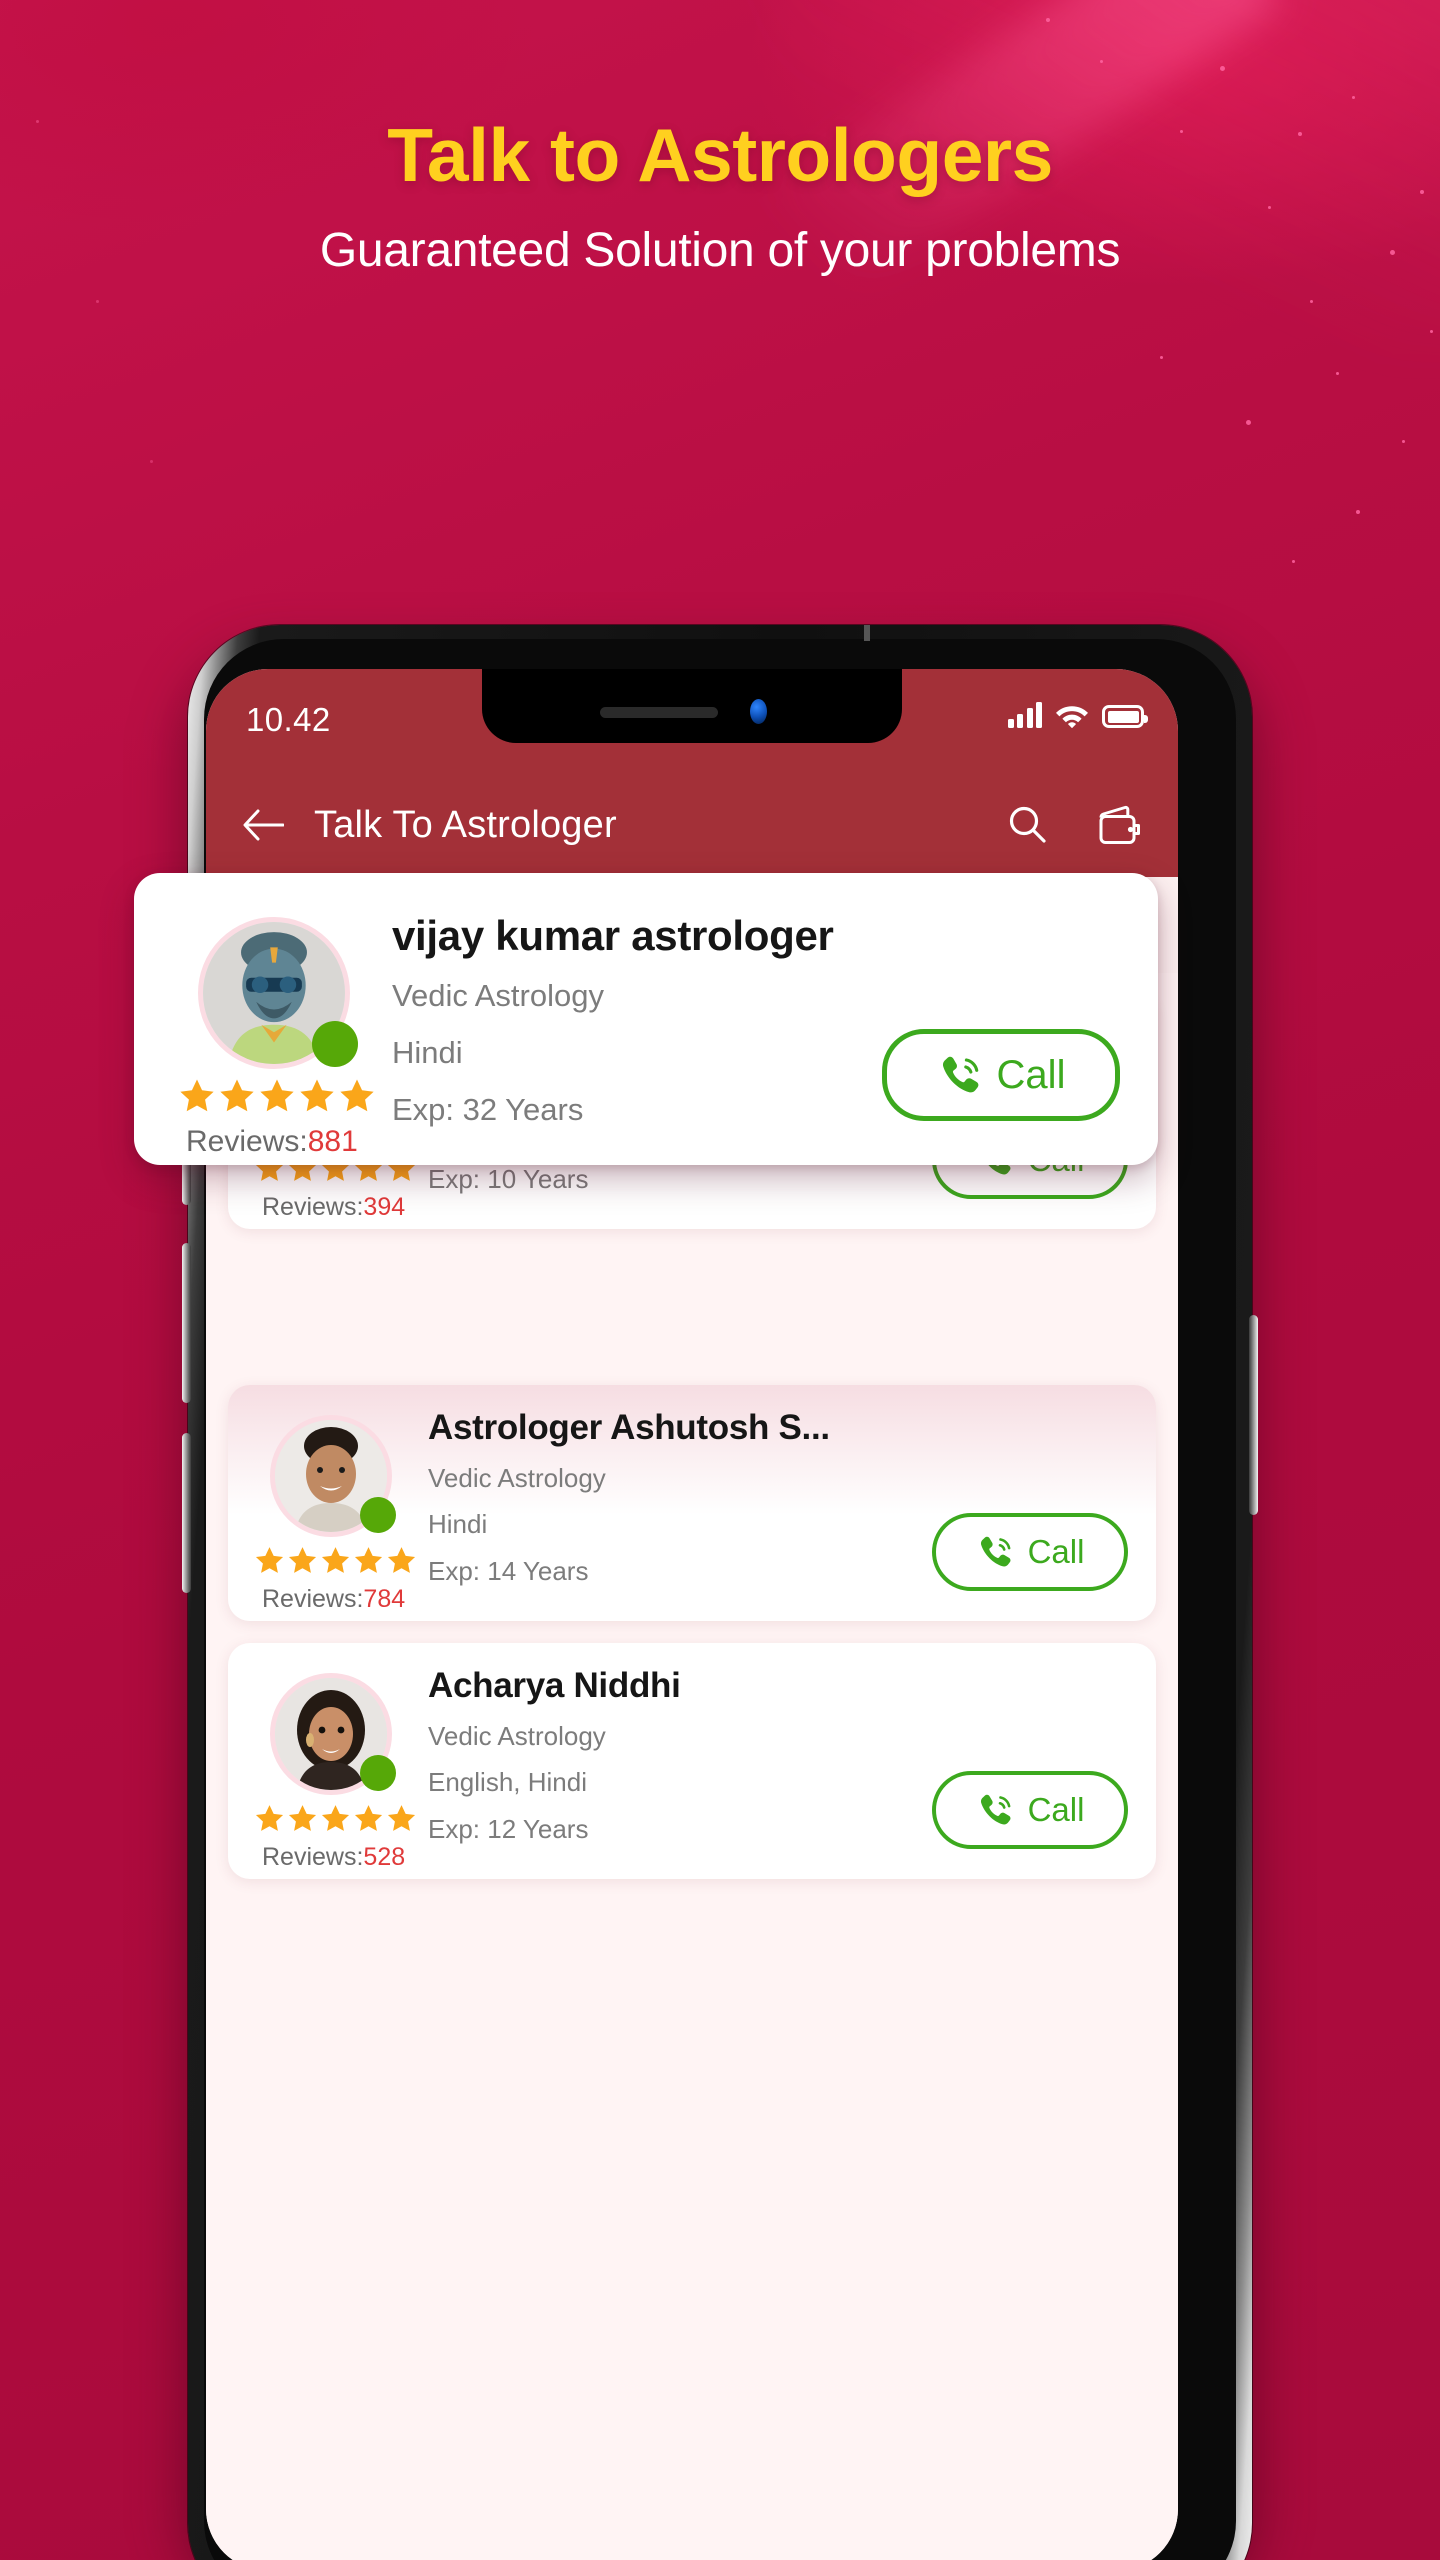 The image size is (1440, 2560). Describe the element at coordinates (720, 250) in the screenshot. I see `promo-subtitle: Guaranteed Solution of your problems` at that location.